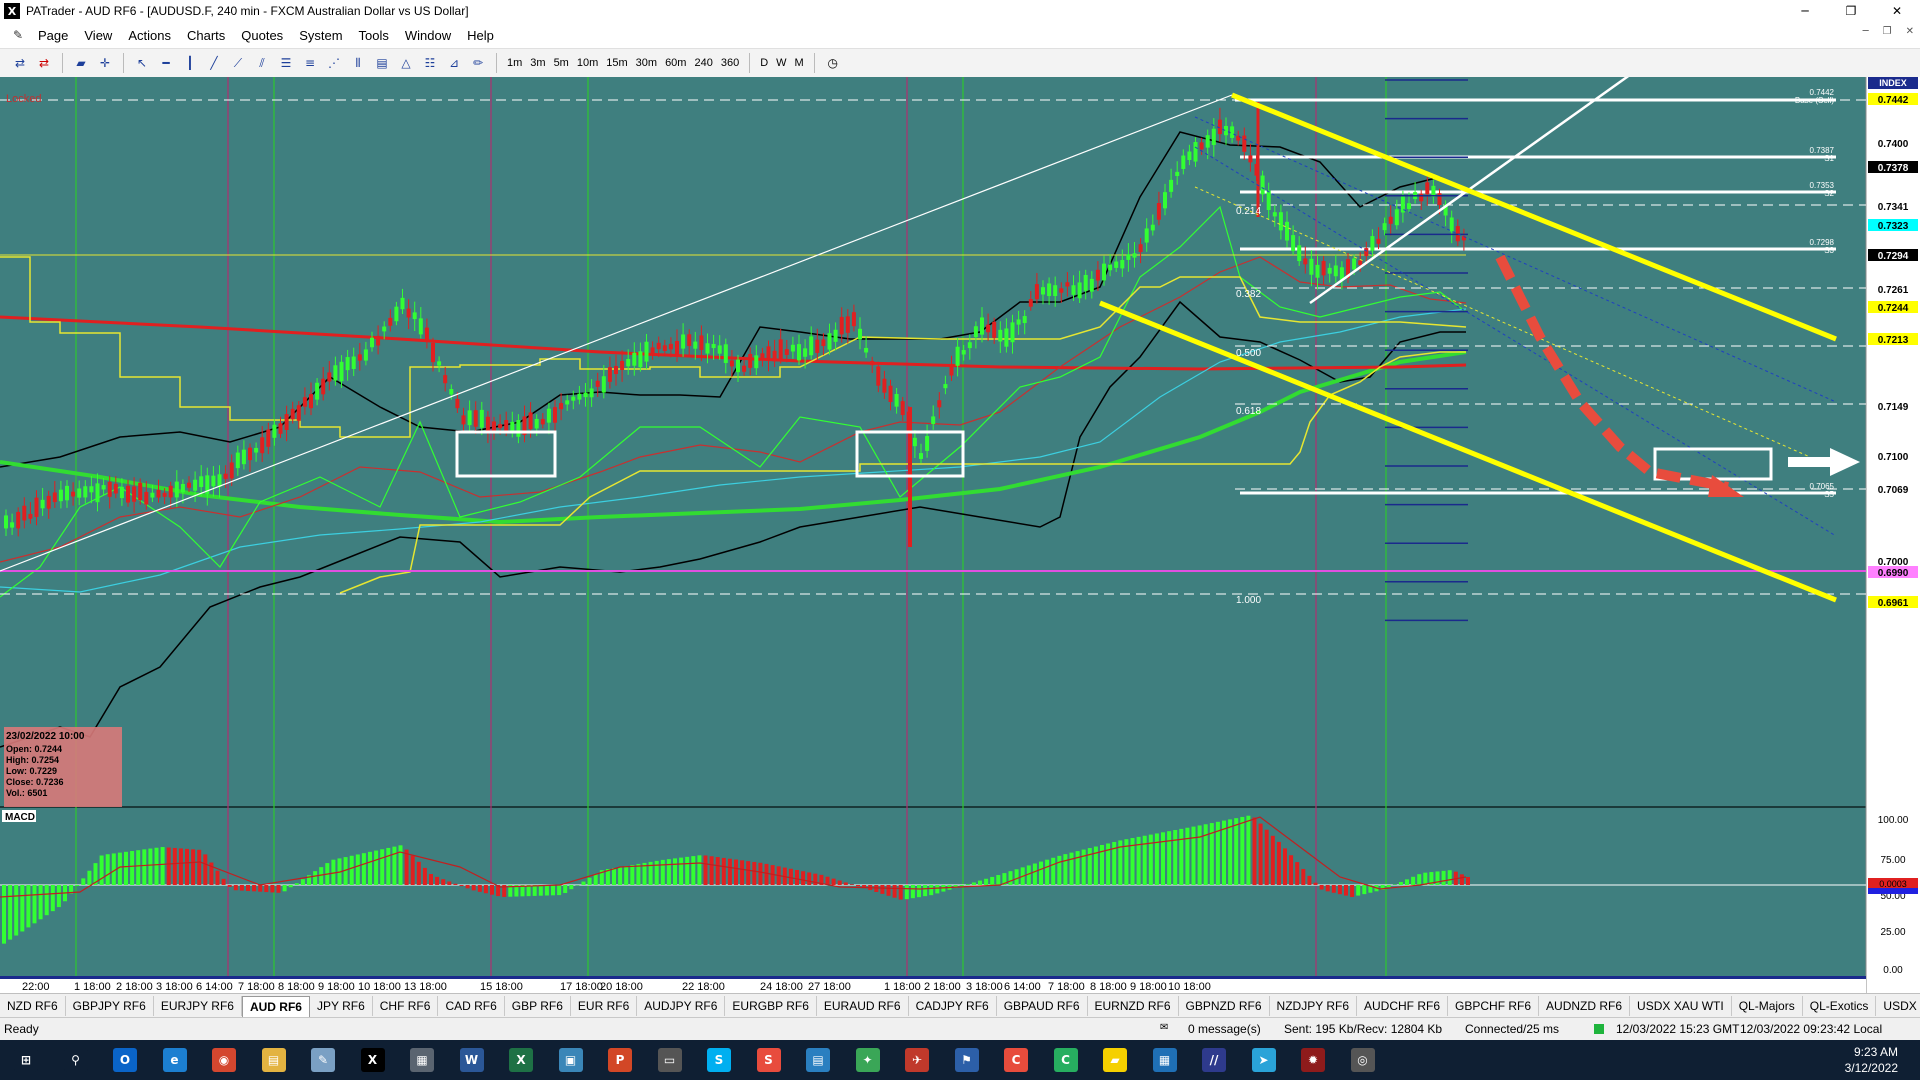 This screenshot has width=1920, height=1080. I want to click on vertical-line-icon: ┃, so click(190, 63).